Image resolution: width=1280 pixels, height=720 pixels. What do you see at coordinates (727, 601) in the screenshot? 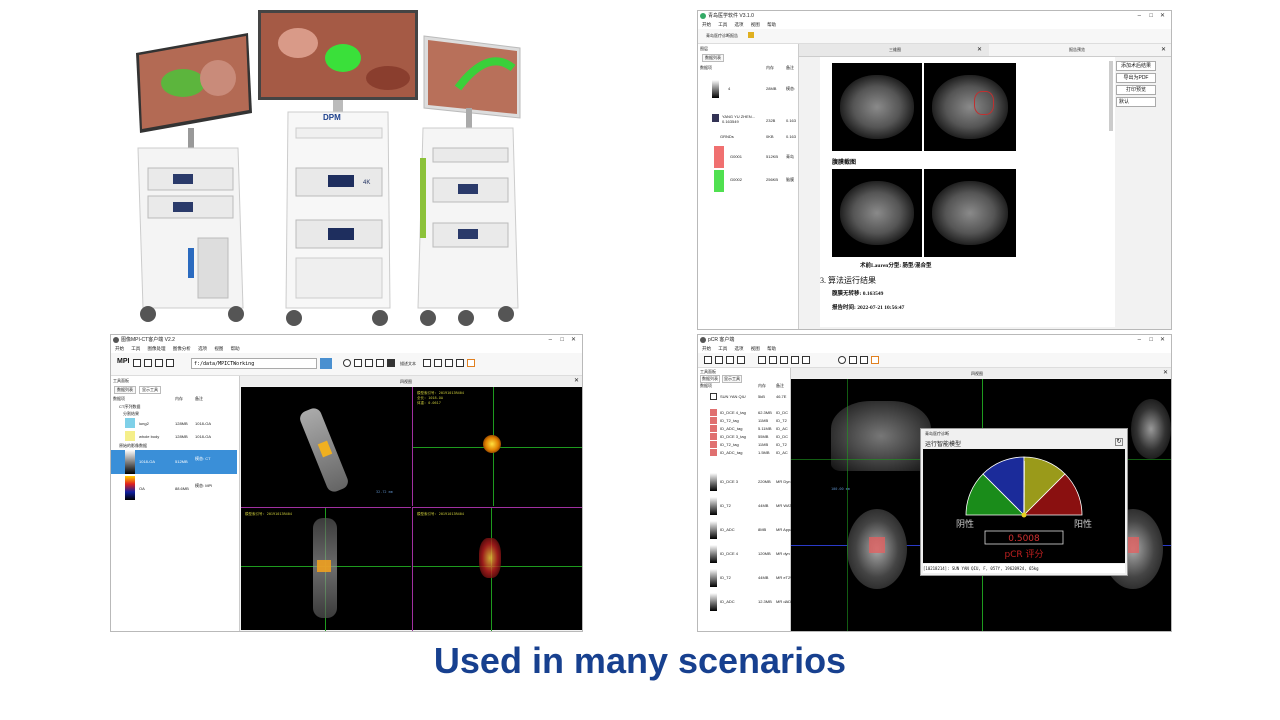
I see `list-item-label: ID_ADC` at bounding box center [727, 601].